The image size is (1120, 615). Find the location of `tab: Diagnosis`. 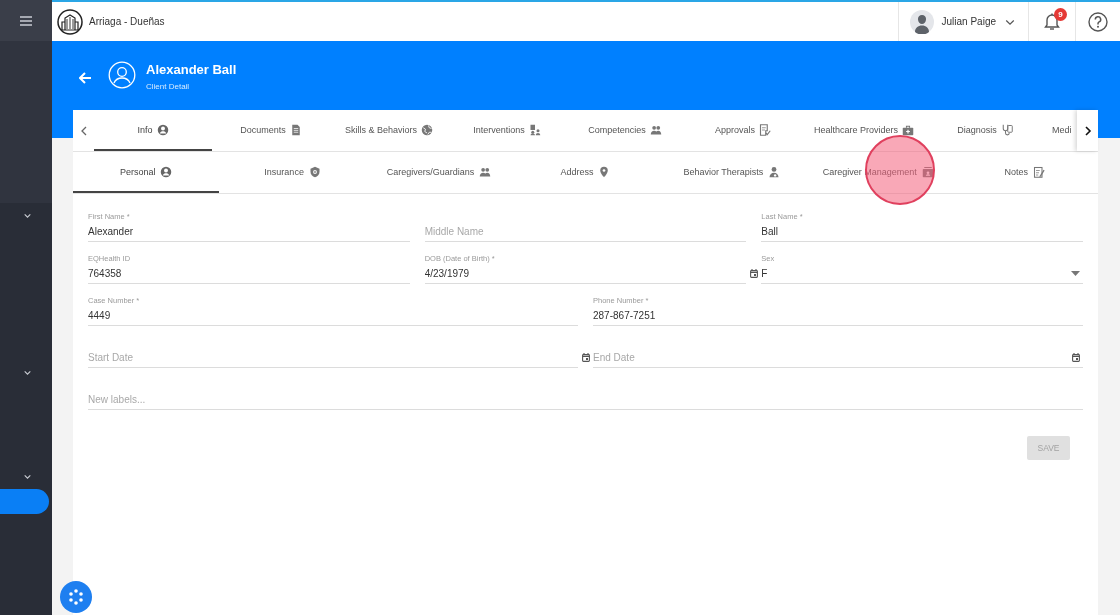

tab: Diagnosis is located at coordinates (985, 130).